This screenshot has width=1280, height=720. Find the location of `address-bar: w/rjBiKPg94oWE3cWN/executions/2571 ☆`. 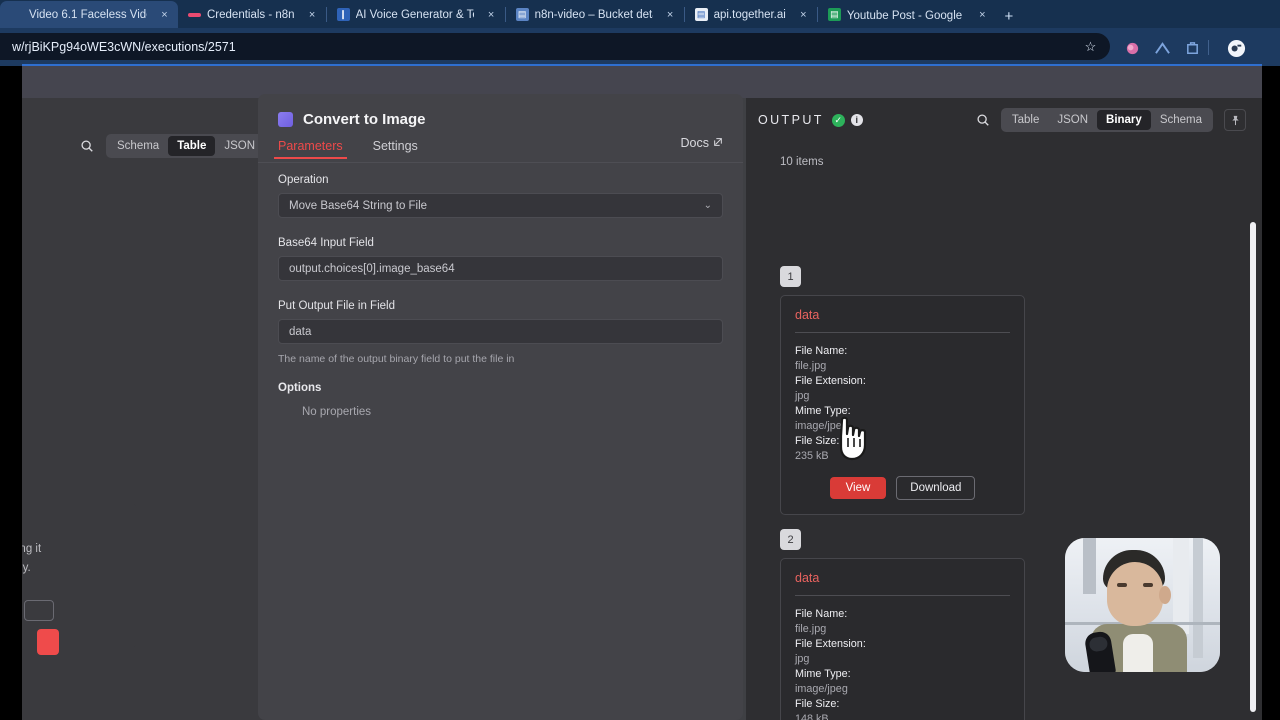

address-bar: w/rjBiKPg94oWE3cWN/executions/2571 ☆ is located at coordinates (555, 46).